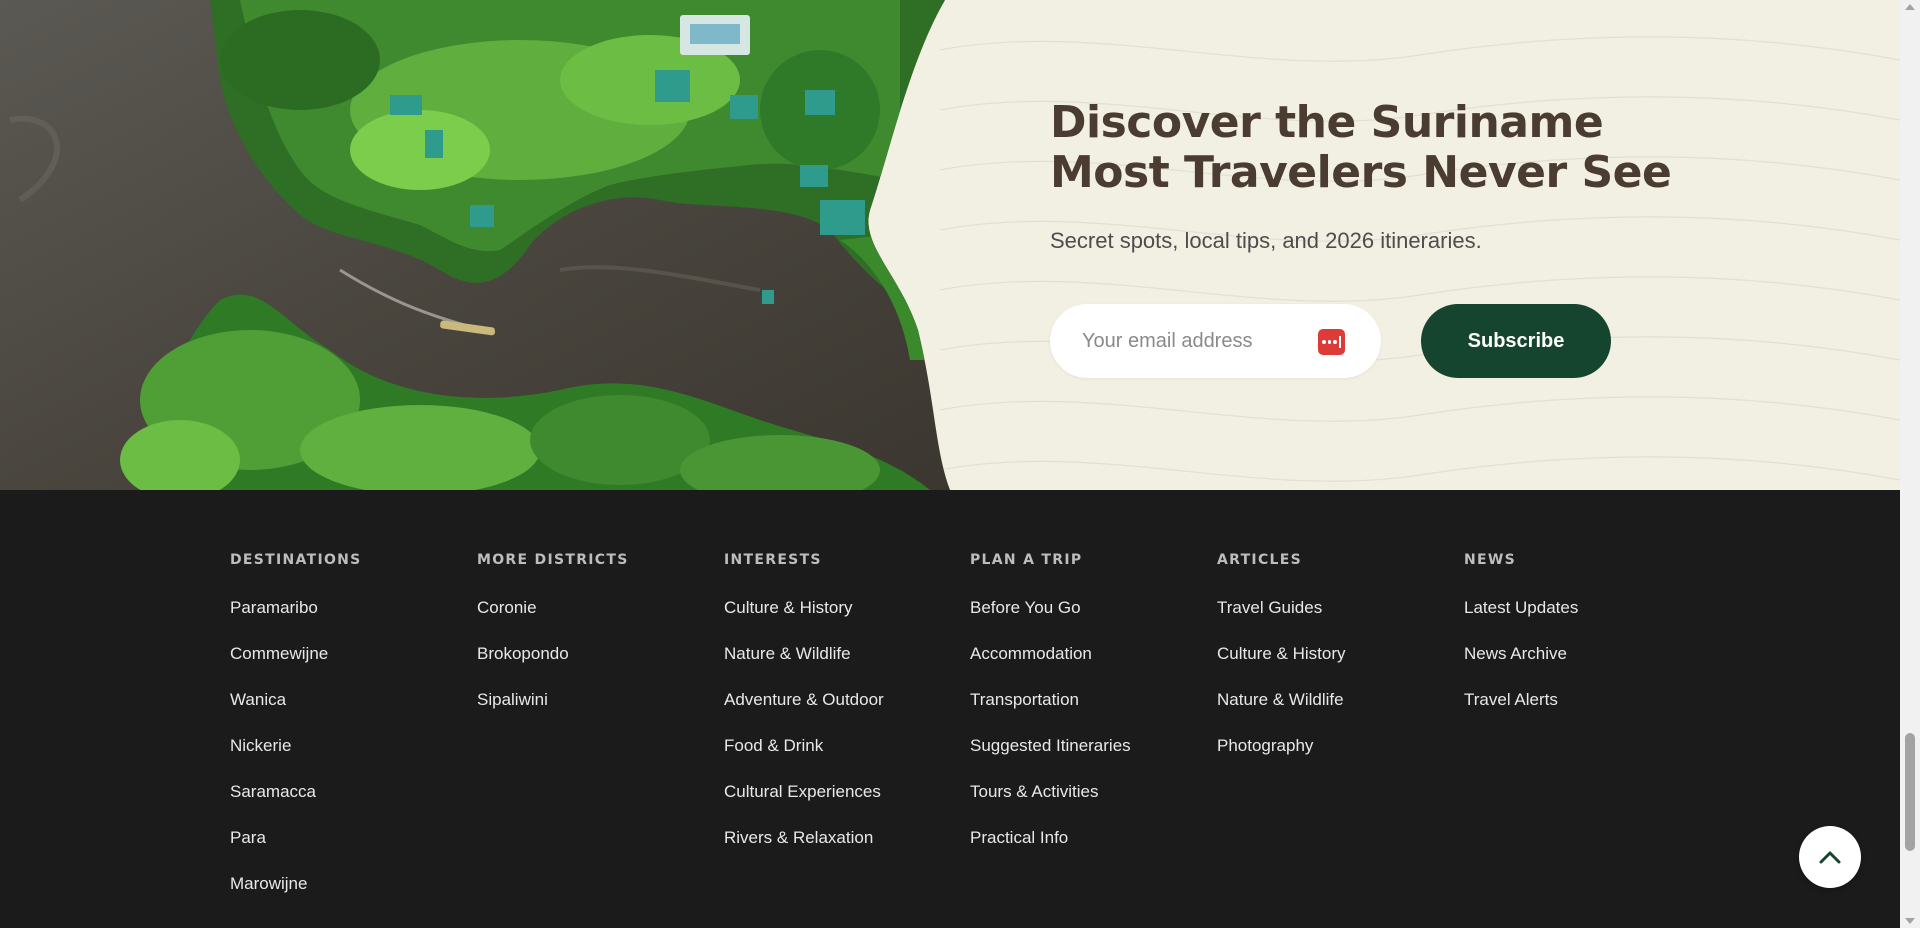 This screenshot has width=1920, height=928. Describe the element at coordinates (345, 805) in the screenshot. I see `list-item: Saramacca` at that location.